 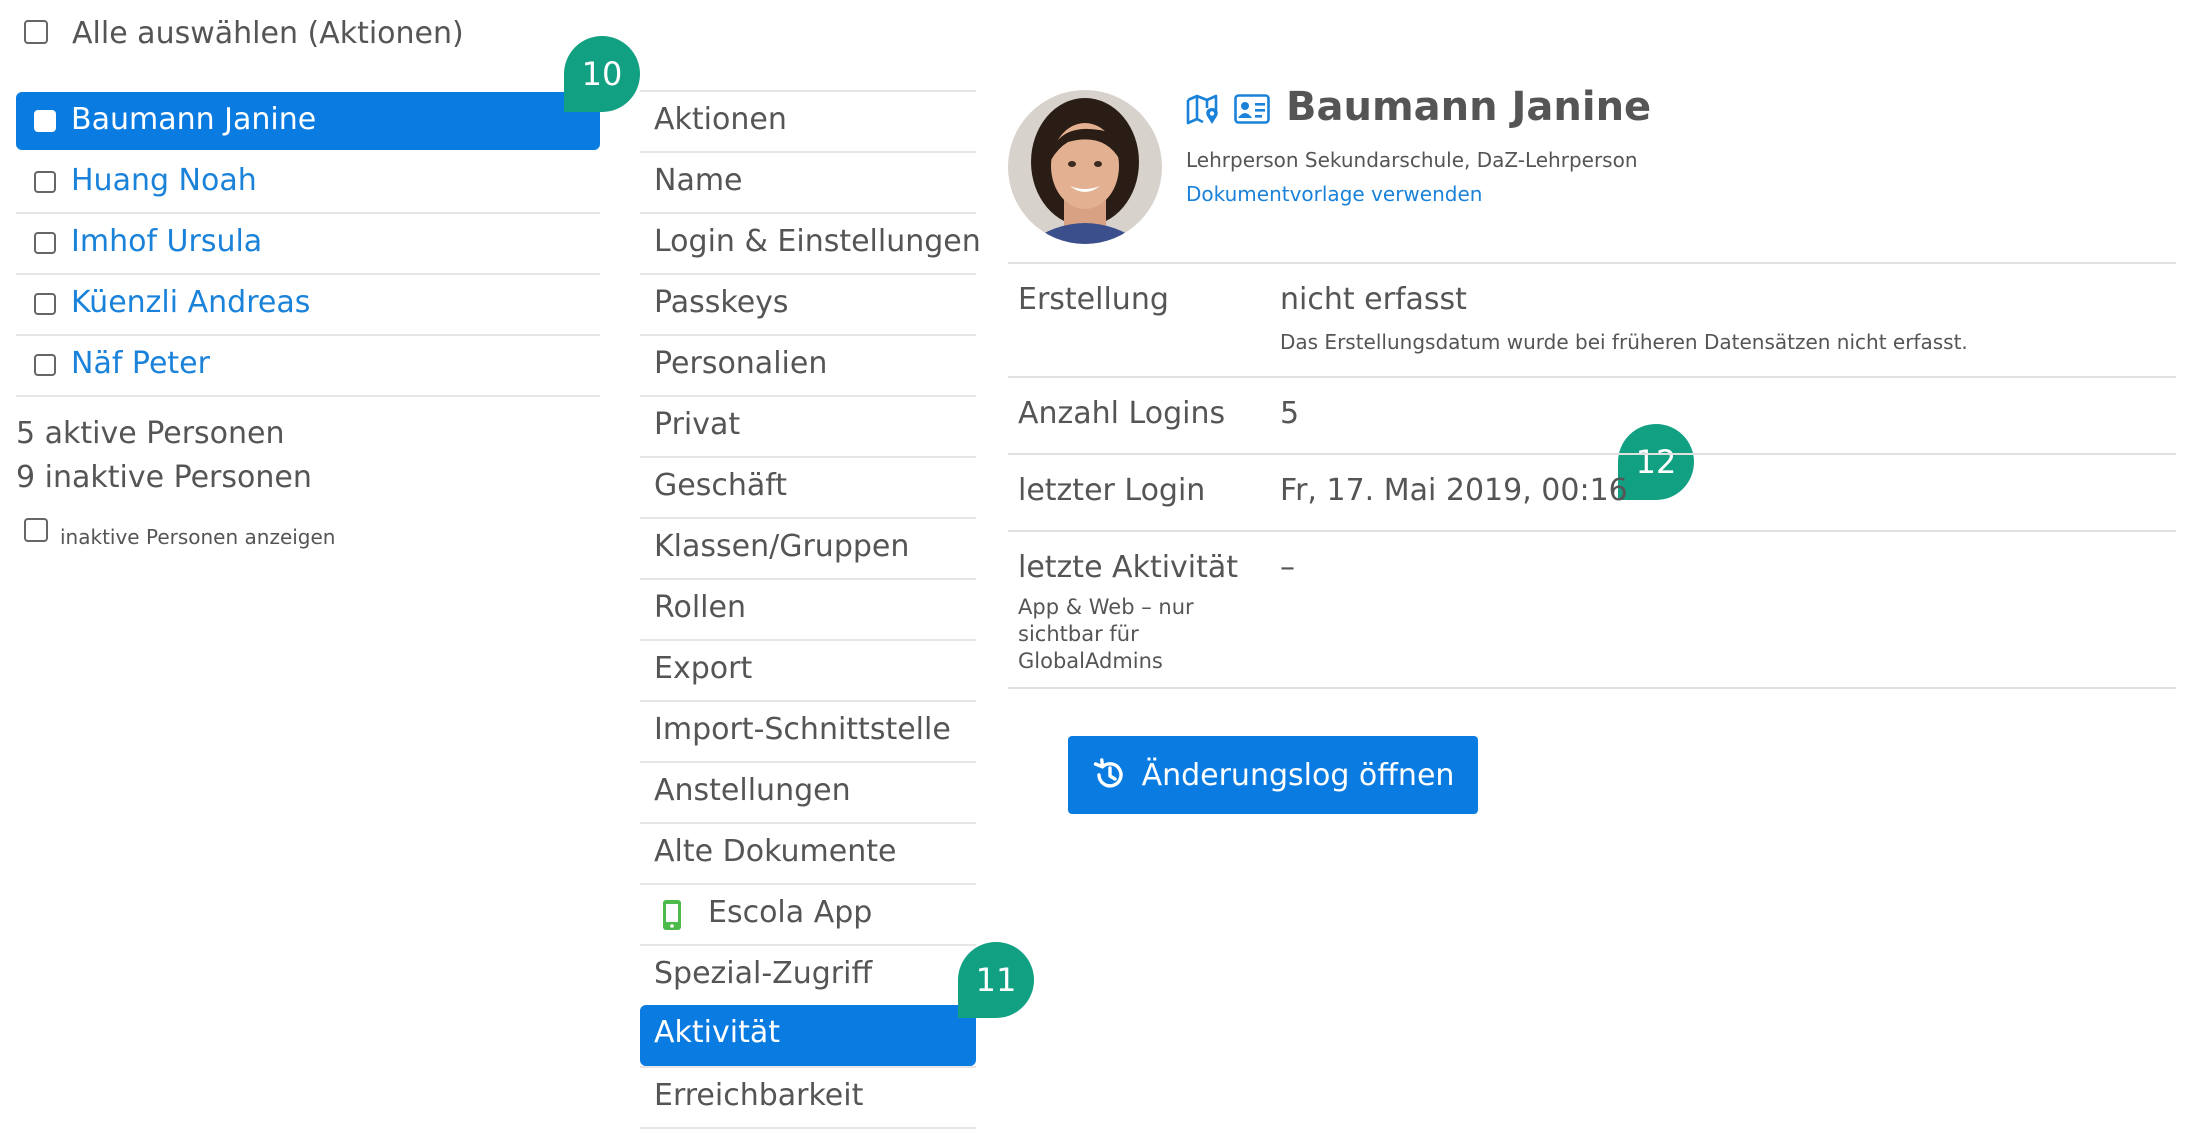 I want to click on tab-privat: Privat, so click(x=808, y=425).